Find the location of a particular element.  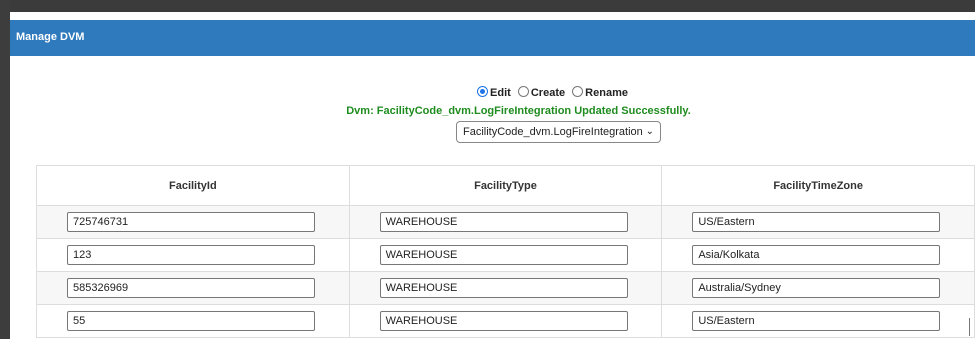

radio-create: Create is located at coordinates (539, 92).